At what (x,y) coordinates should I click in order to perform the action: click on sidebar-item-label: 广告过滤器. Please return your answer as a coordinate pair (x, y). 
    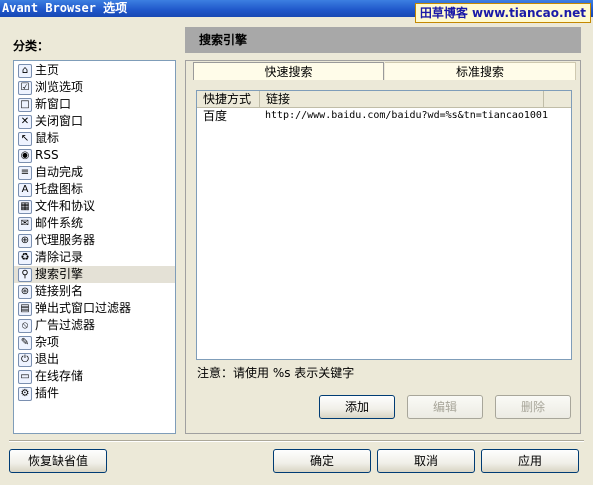
    Looking at the image, I should click on (65, 325).